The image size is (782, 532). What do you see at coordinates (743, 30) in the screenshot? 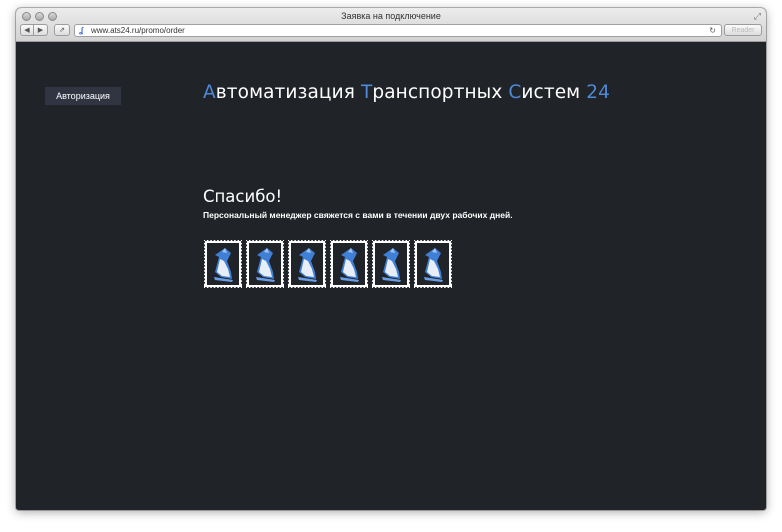
I see `reader-button: Reader` at bounding box center [743, 30].